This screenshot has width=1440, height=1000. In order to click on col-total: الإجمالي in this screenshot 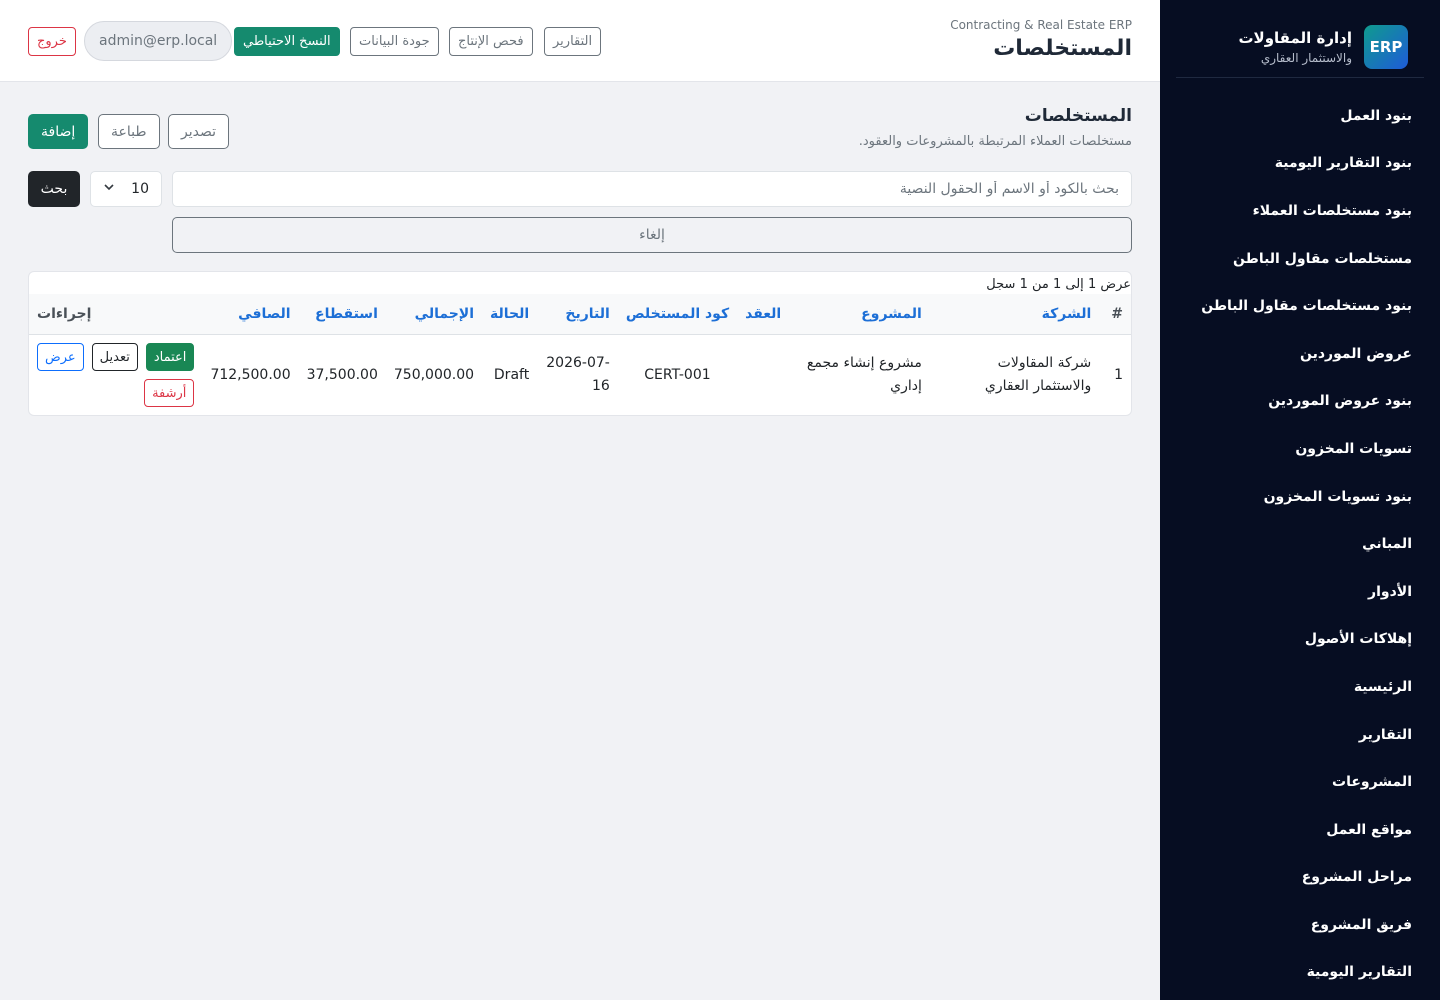, I will do `click(434, 314)`.